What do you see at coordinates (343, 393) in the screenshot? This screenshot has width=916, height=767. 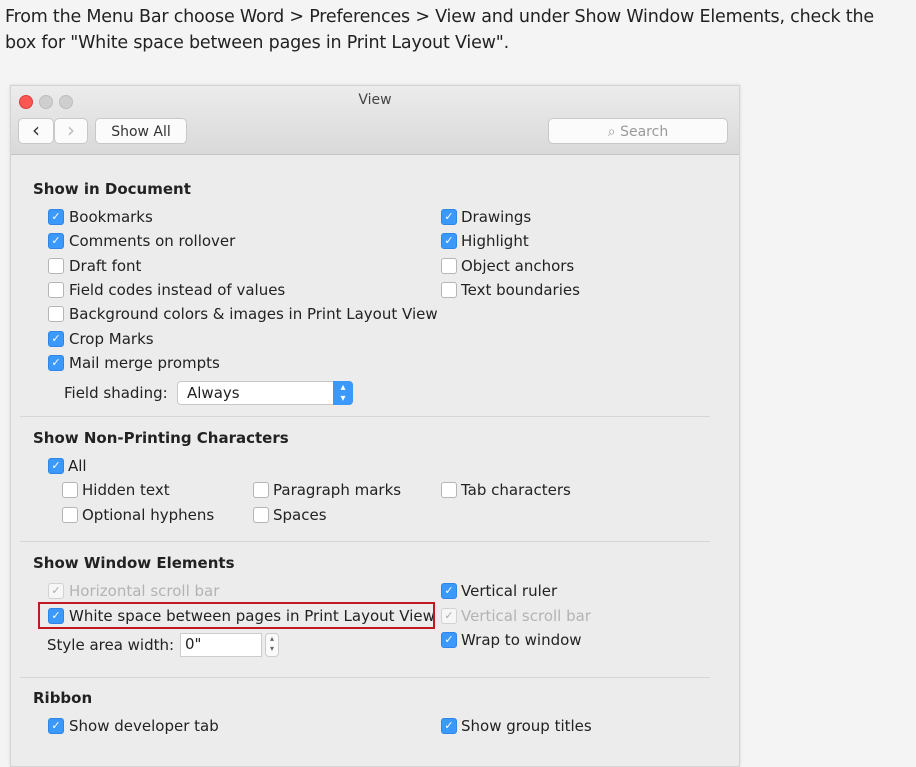 I see `chevron-updown-icon: ▴ ▾` at bounding box center [343, 393].